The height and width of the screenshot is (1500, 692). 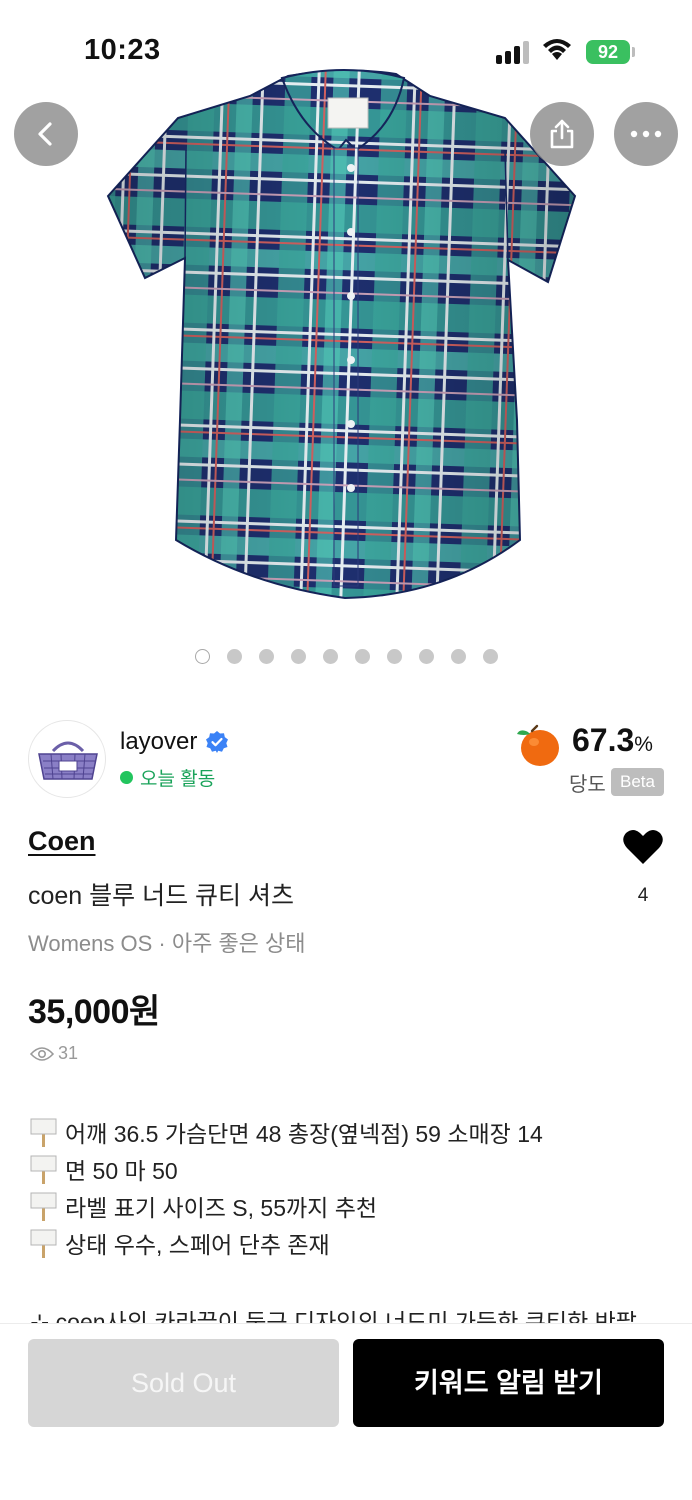 I want to click on share-icon, so click(x=562, y=134).